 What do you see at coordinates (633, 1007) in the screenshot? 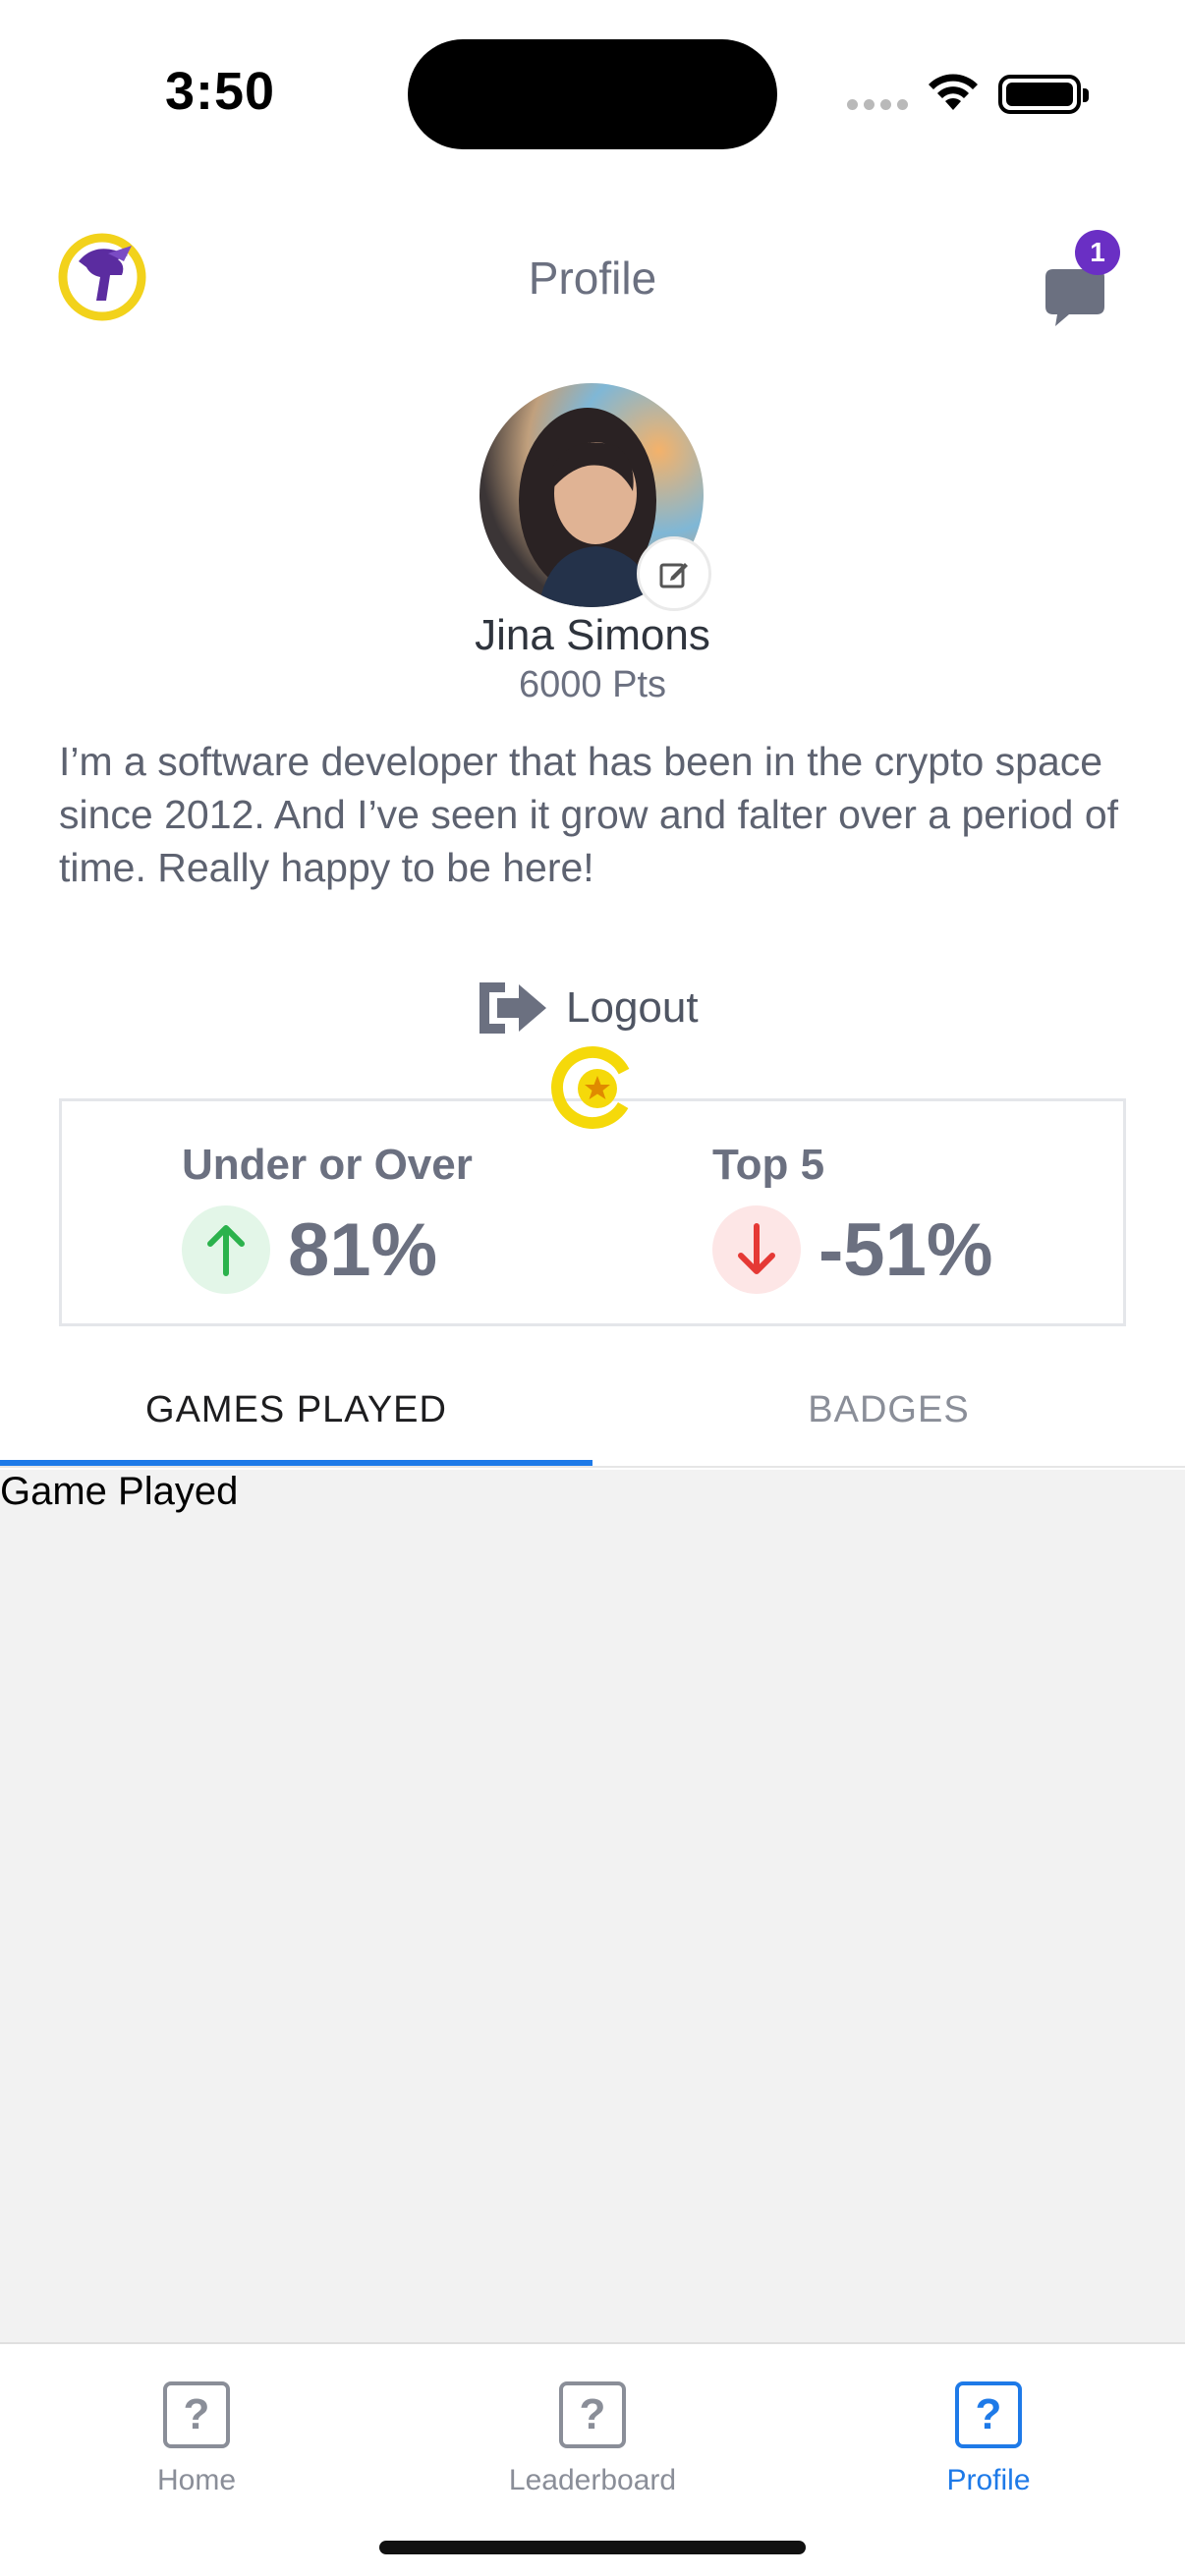
I see `logout-label: Logout` at bounding box center [633, 1007].